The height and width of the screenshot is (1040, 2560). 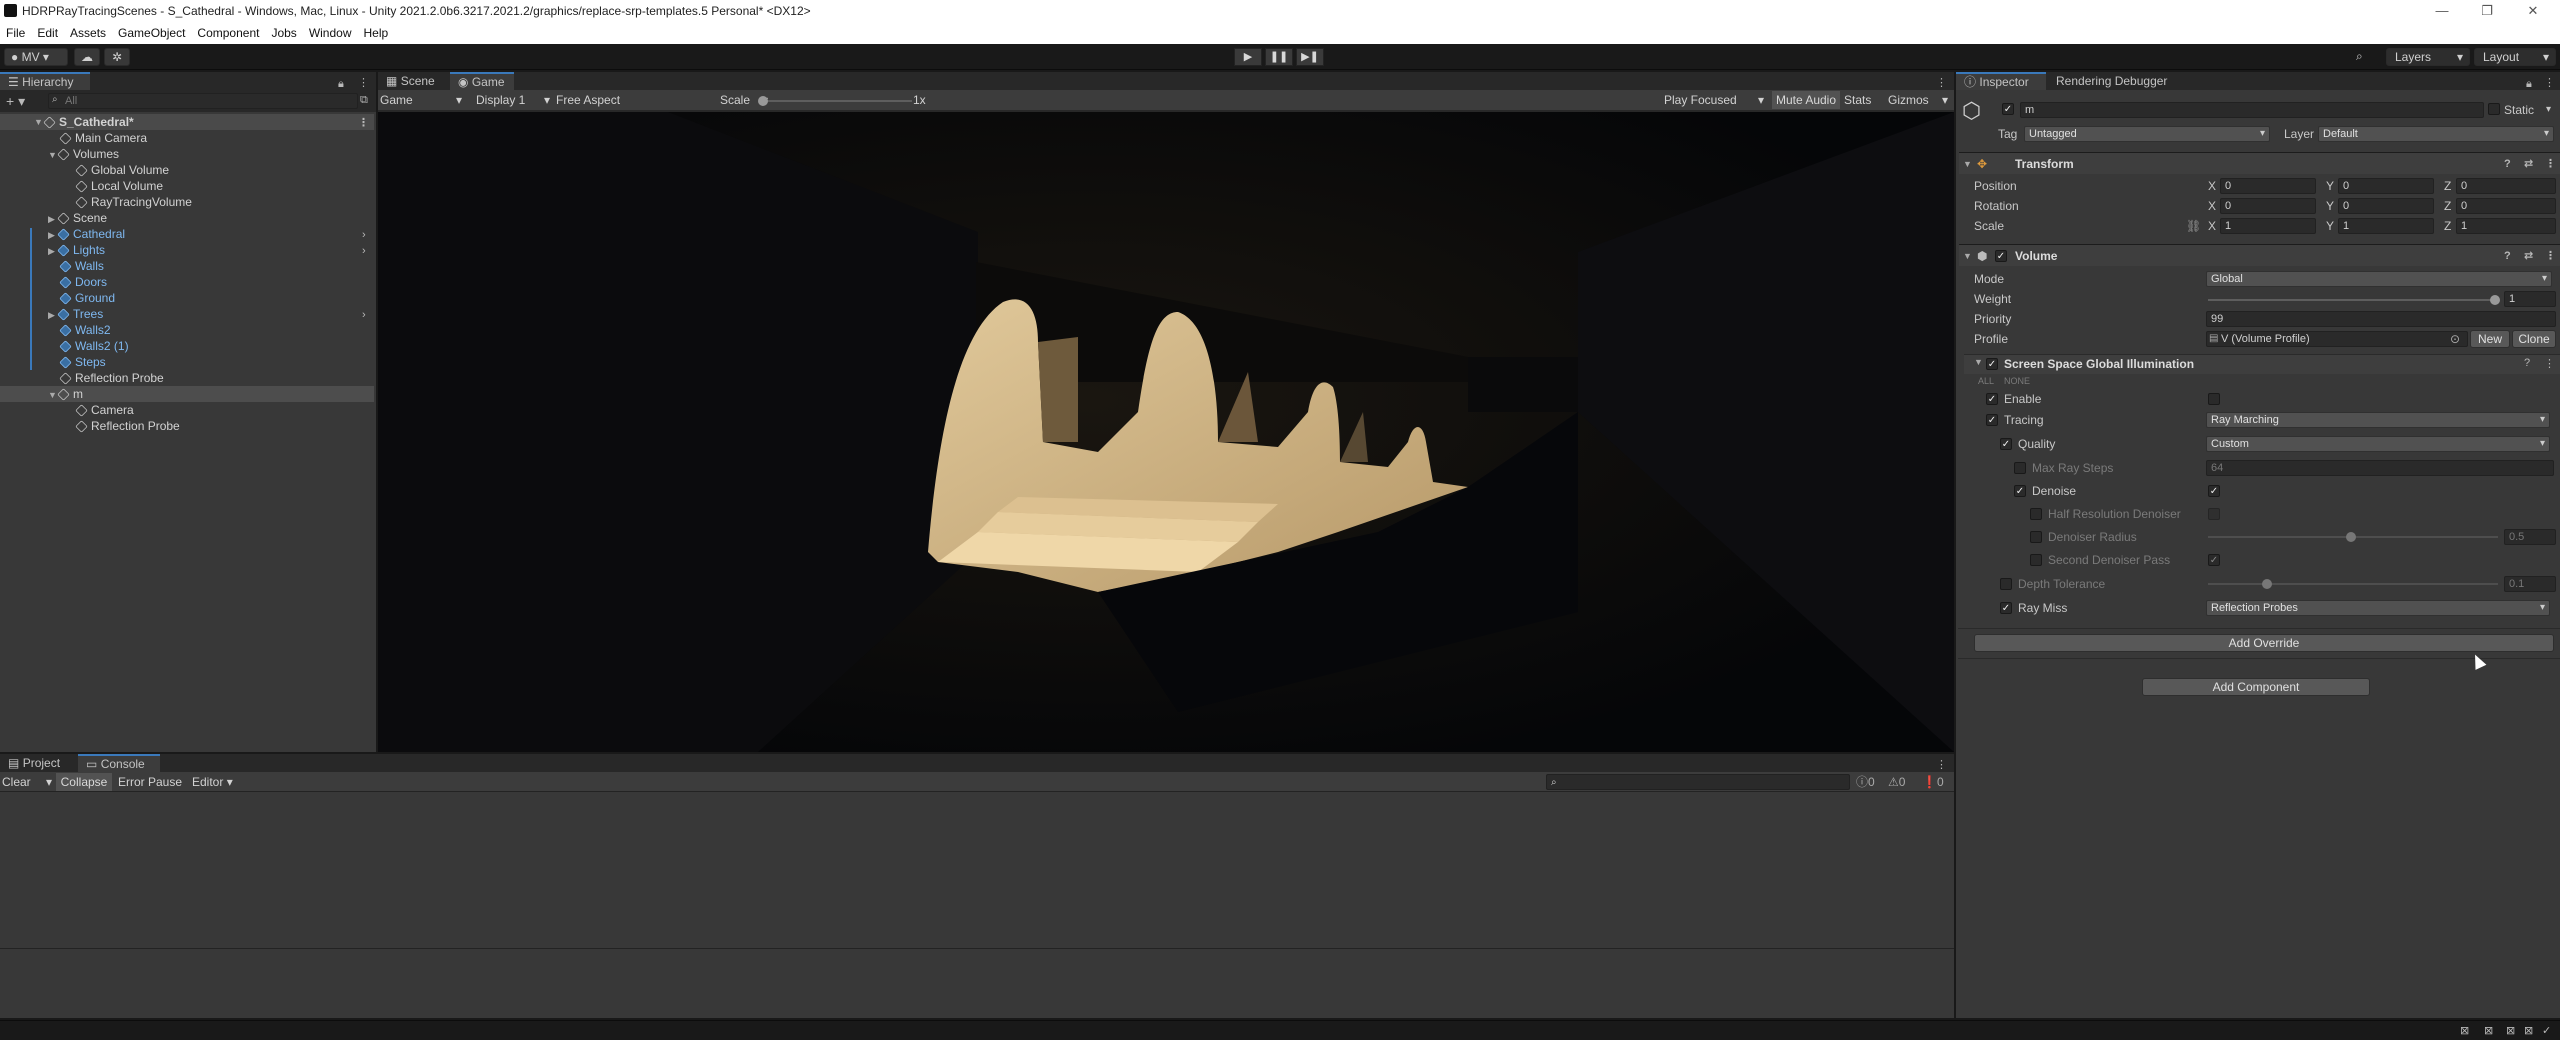 I want to click on tab-hierarchy: ☰ Hierarchy, so click(x=45, y=81).